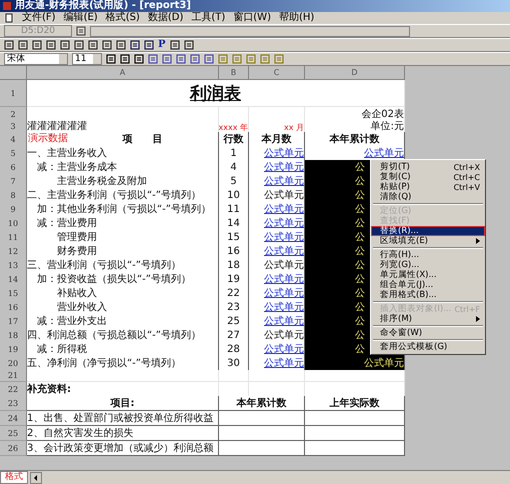 This screenshot has width=510, height=484. I want to click on left-arrow-icon, so click(36, 477).